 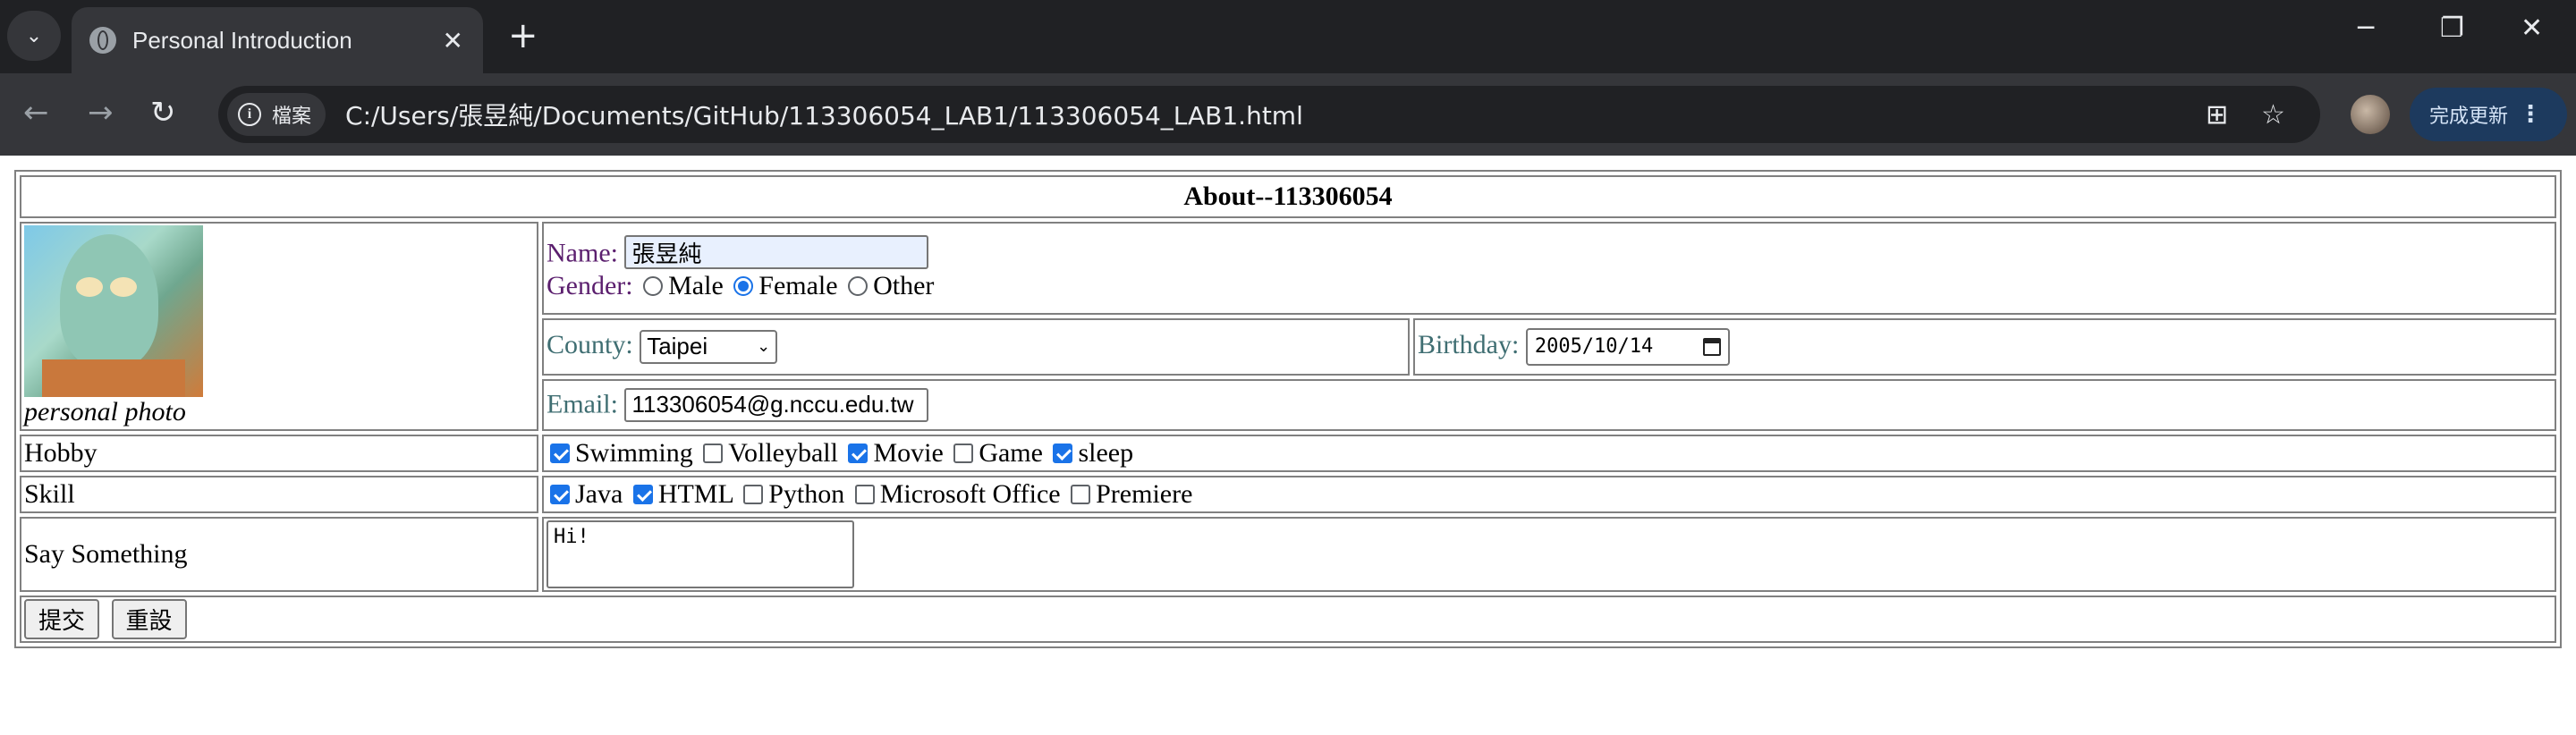 I want to click on hobby-options: Swimming Volleyball Movie Game sleep, so click(x=1549, y=453).